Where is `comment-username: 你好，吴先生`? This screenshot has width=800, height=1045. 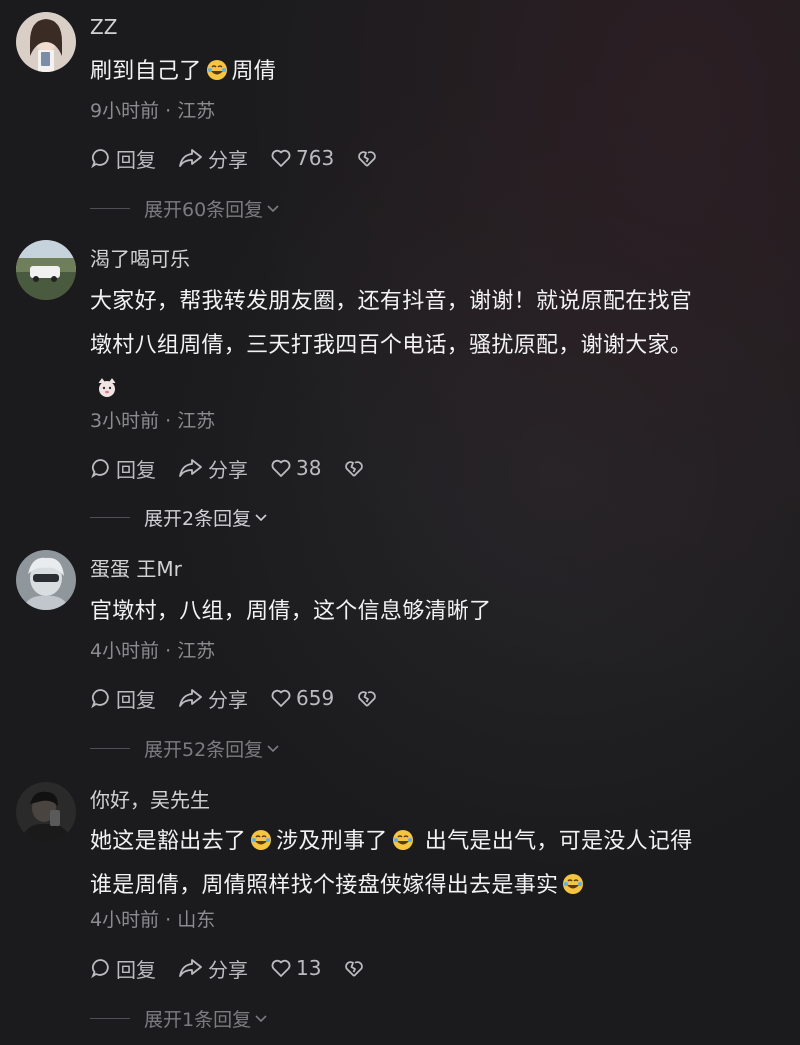 comment-username: 你好，吴先生 is located at coordinates (150, 800).